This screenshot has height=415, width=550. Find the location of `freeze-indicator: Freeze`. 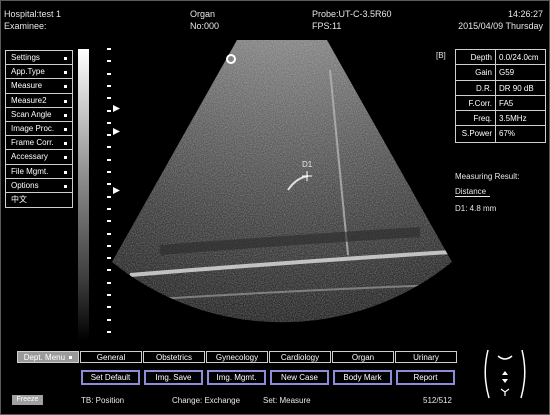

freeze-indicator: Freeze is located at coordinates (27, 400).